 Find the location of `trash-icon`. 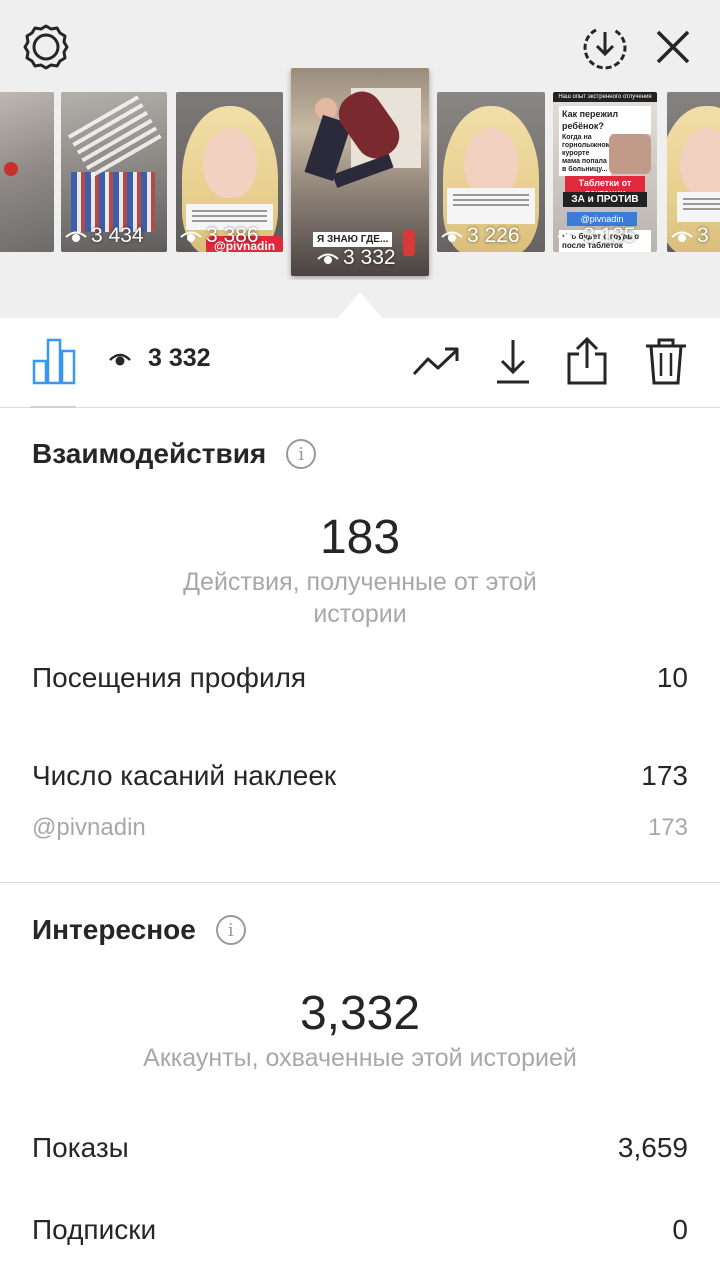

trash-icon is located at coordinates (666, 361).